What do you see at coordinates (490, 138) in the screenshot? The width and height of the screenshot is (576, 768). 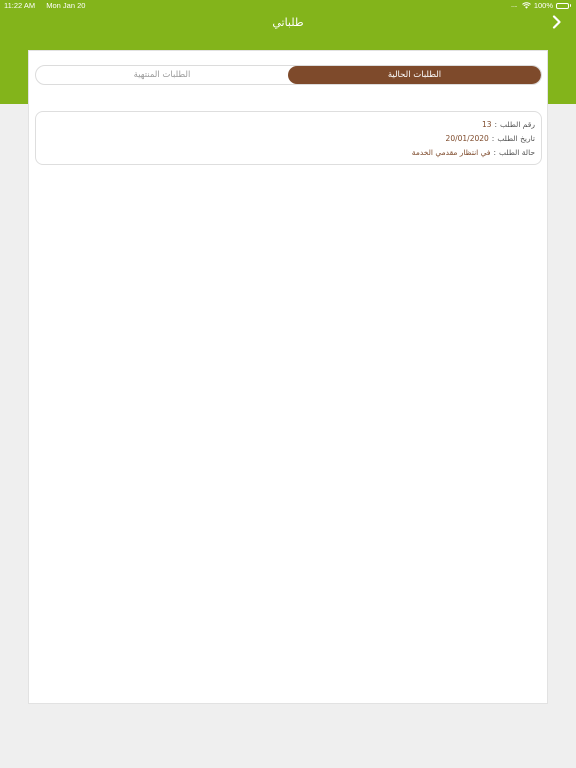 I see `order-date-row: تاريخ الطلب : 20/01/2020` at bounding box center [490, 138].